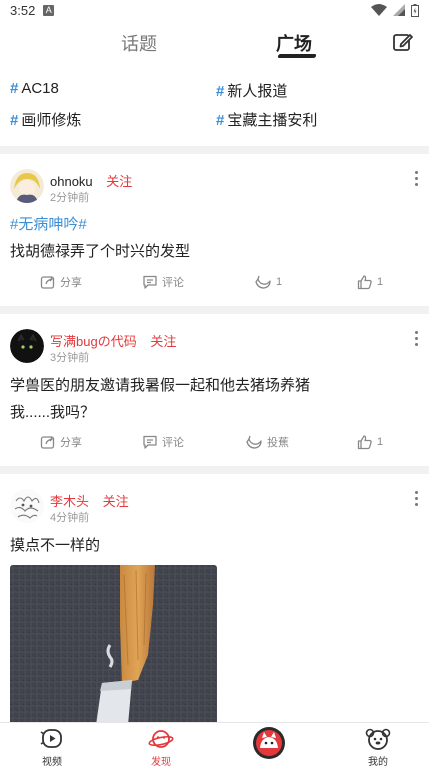  What do you see at coordinates (89, 500) in the screenshot?
I see `post-author-line: 李木头 关注` at bounding box center [89, 500].